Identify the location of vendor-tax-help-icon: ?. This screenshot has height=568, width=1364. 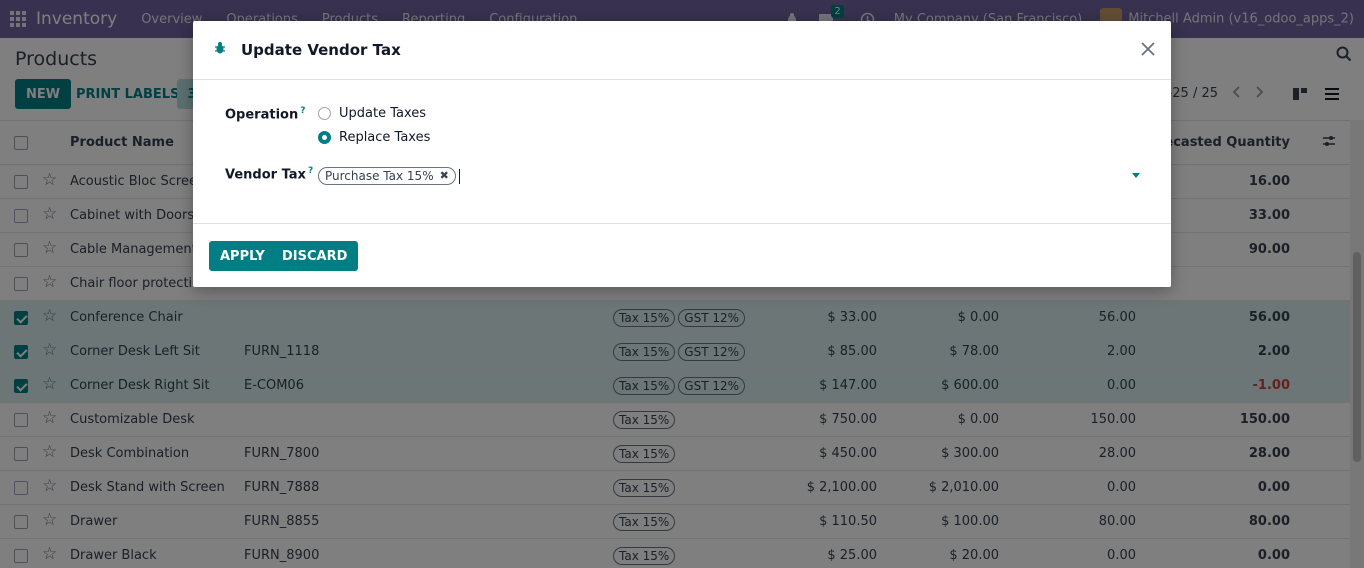
(310, 171).